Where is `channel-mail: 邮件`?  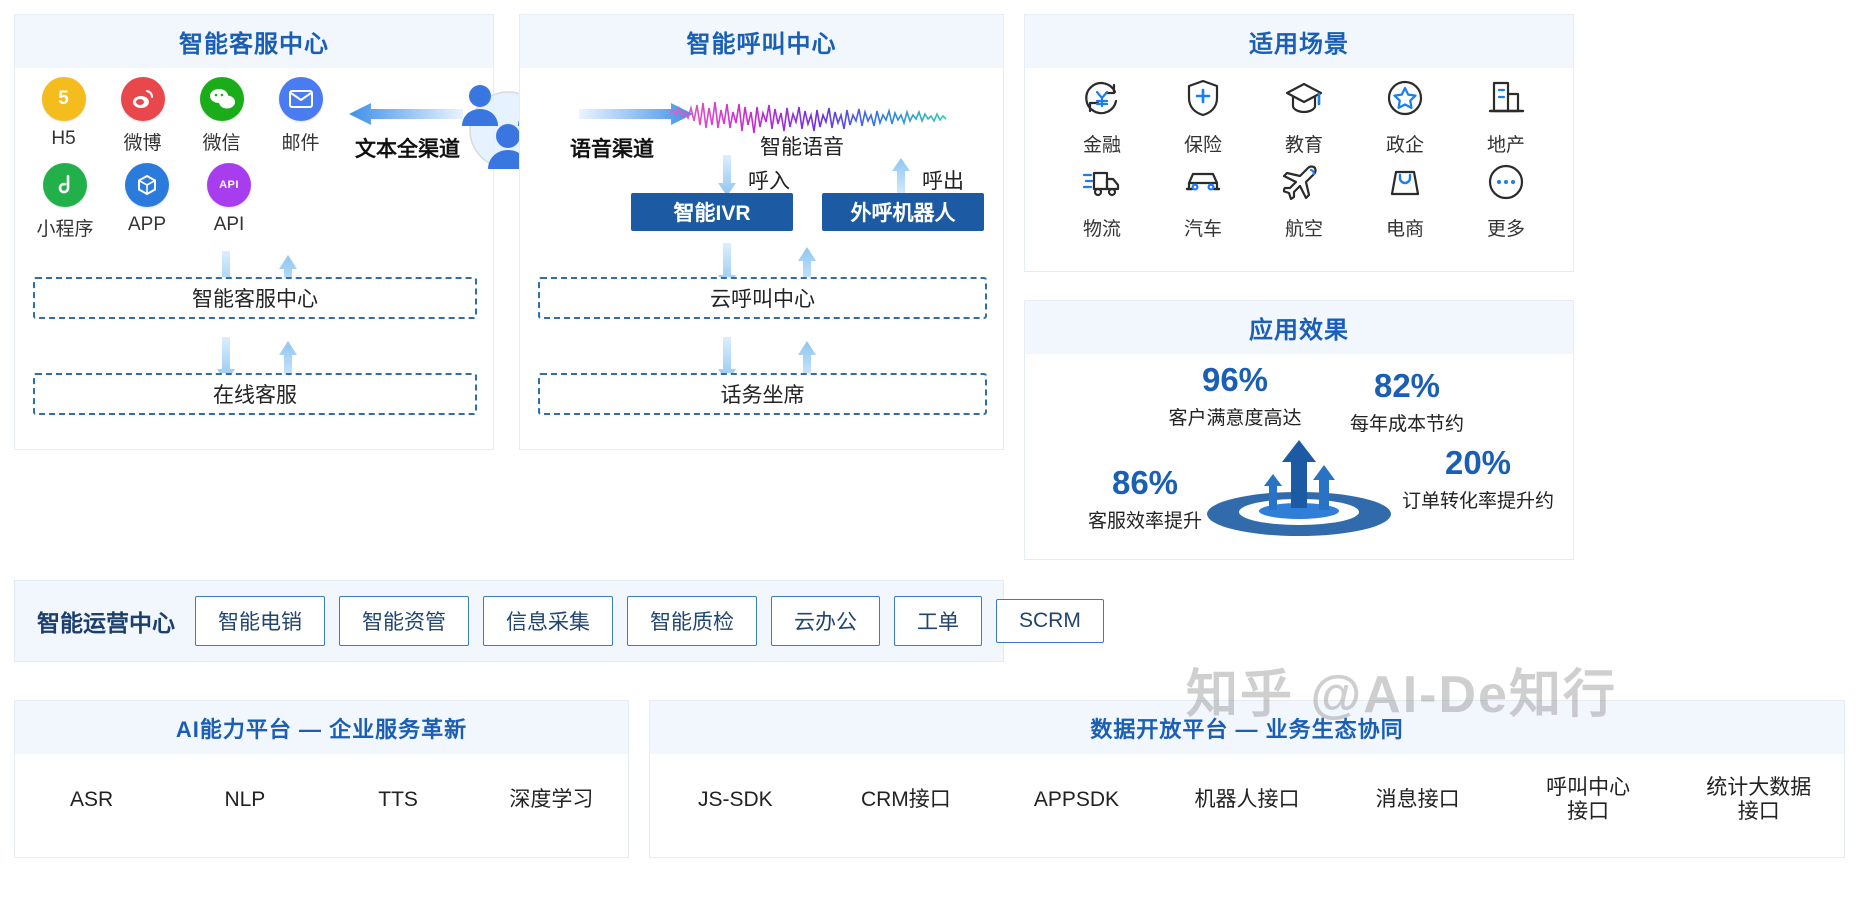
channel-mail: 邮件 is located at coordinates (300, 116).